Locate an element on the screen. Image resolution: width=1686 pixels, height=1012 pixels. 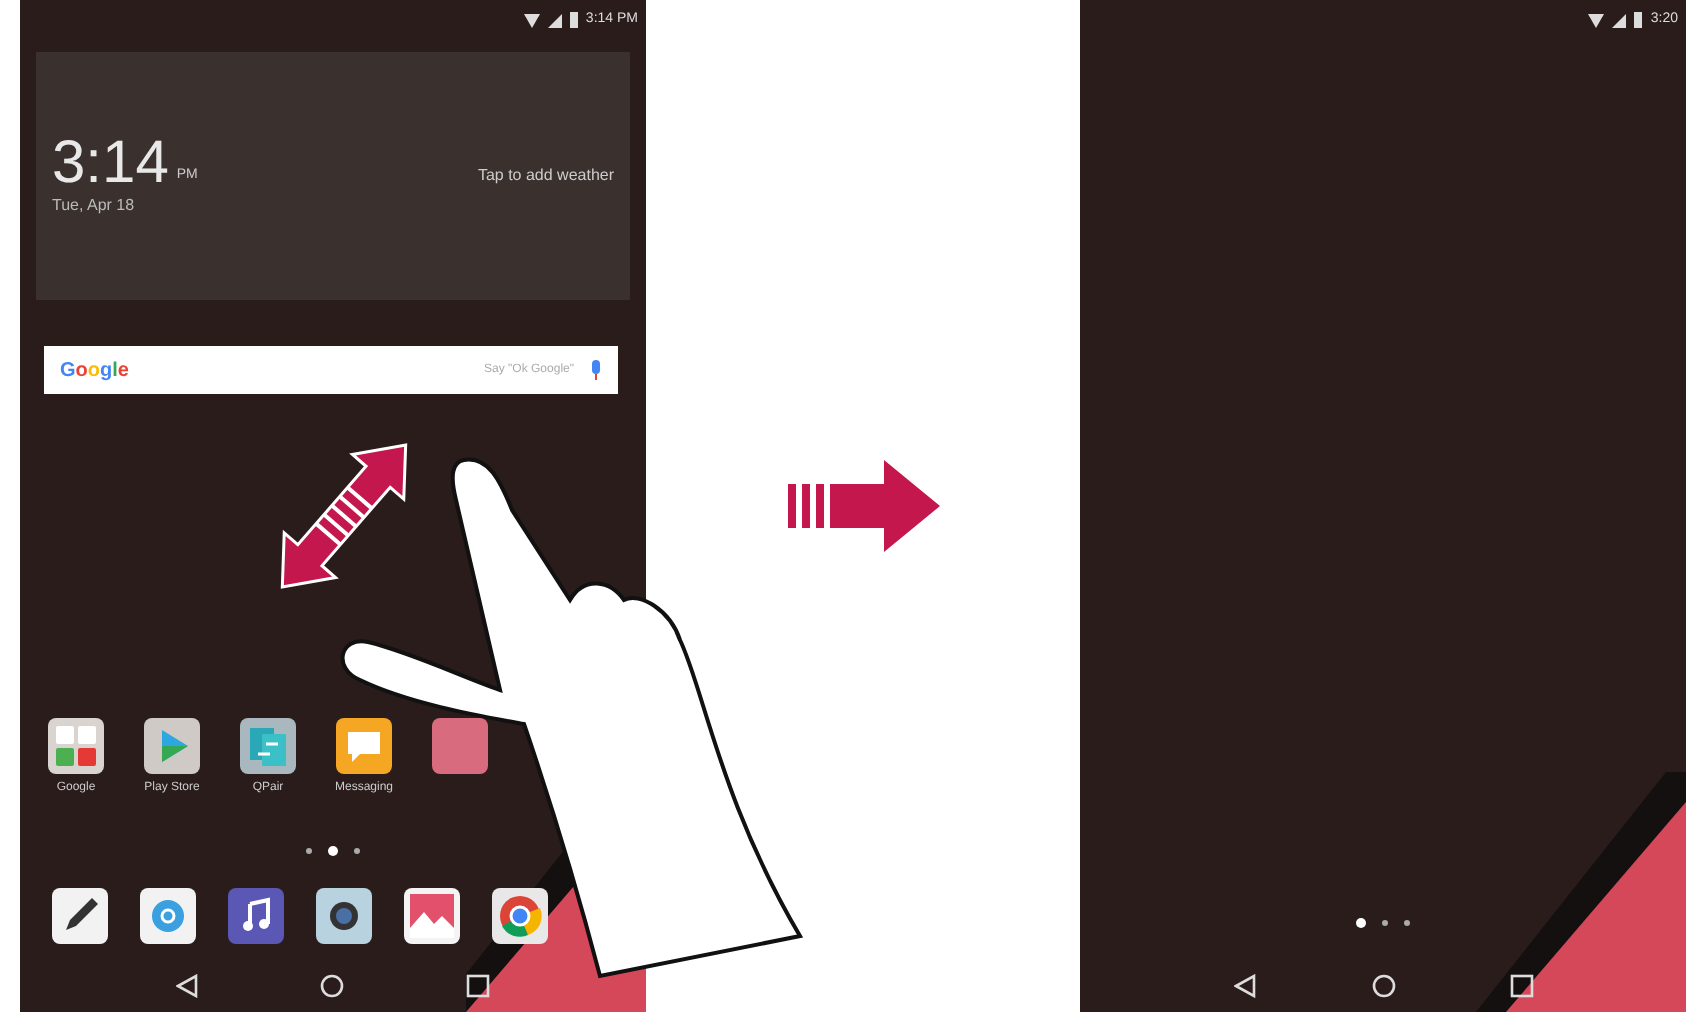
camera-icon is located at coordinates (344, 916).